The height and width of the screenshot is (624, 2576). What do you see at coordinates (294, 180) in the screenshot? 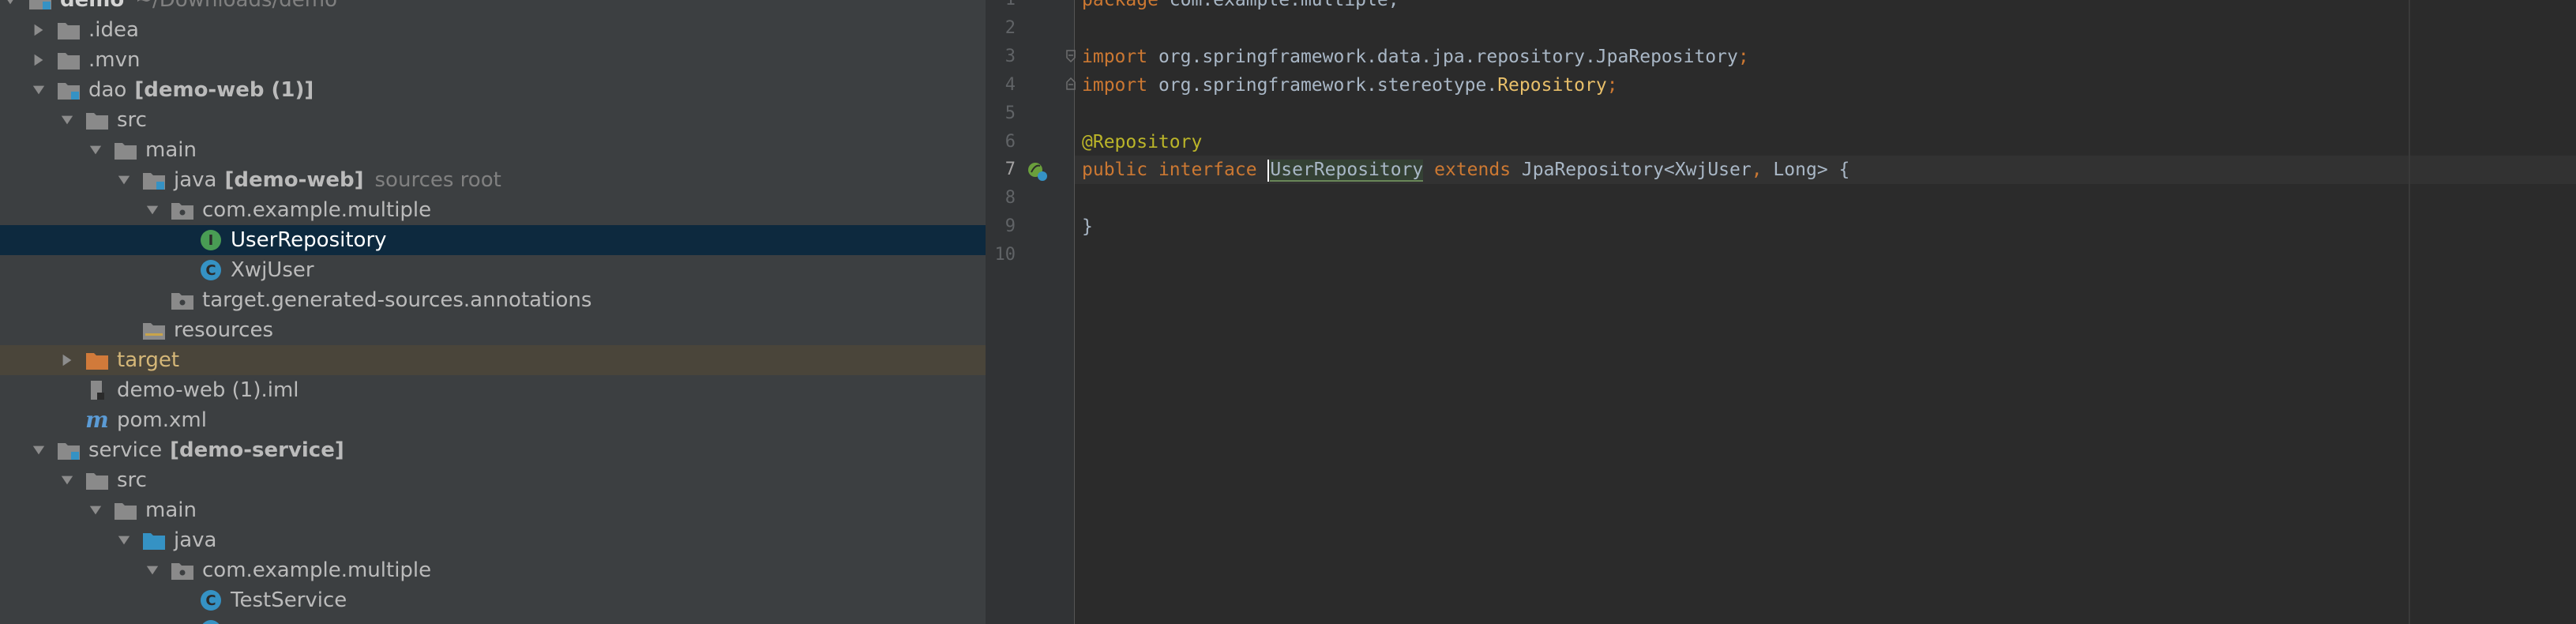
I see `module-name: [demo-web]` at bounding box center [294, 180].